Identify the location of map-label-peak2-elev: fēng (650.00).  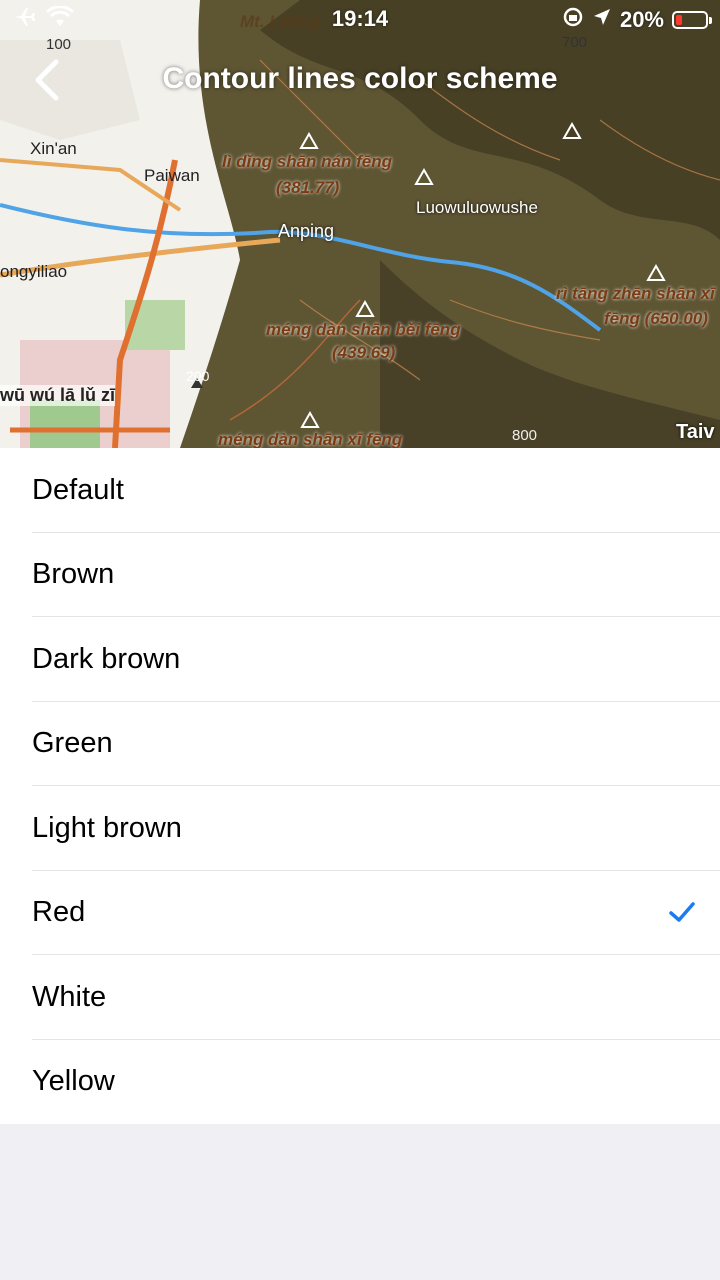
(656, 318).